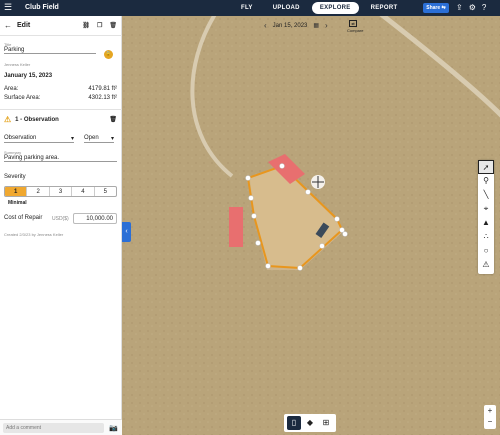 The height and width of the screenshot is (435, 500). Describe the element at coordinates (60, 119) in the screenshot. I see `observation-header: ⚠ 1 - Observation 🗑` at that location.